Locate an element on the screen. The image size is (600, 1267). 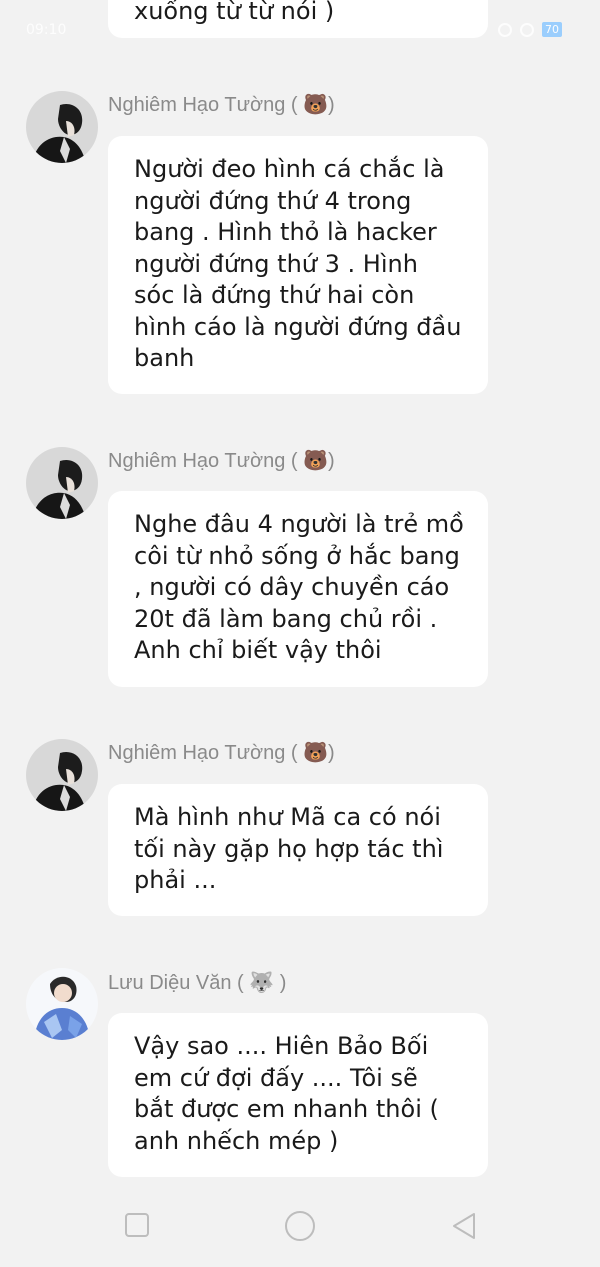
battery-indicator: 70 is located at coordinates (552, 29).